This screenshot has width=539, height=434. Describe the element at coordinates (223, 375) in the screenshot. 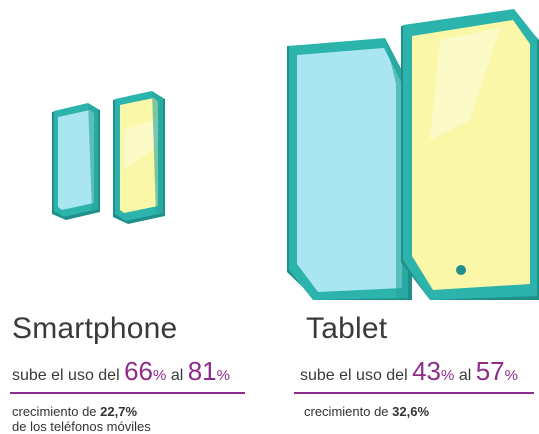

I see `smartphone-to-percent: %` at that location.